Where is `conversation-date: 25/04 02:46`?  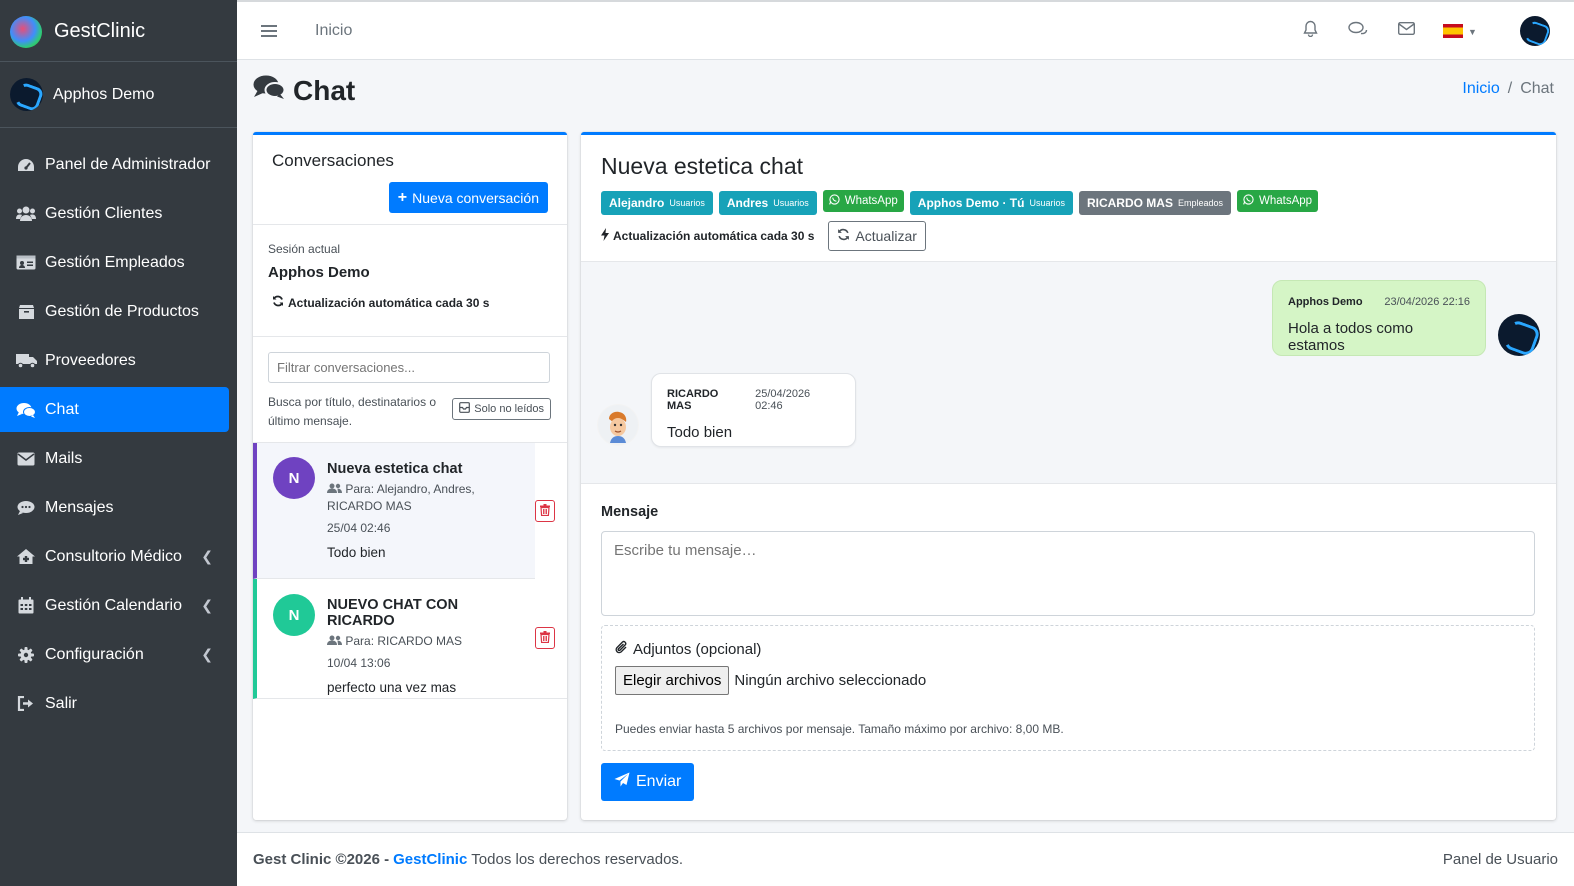 conversation-date: 25/04 02:46 is located at coordinates (359, 528).